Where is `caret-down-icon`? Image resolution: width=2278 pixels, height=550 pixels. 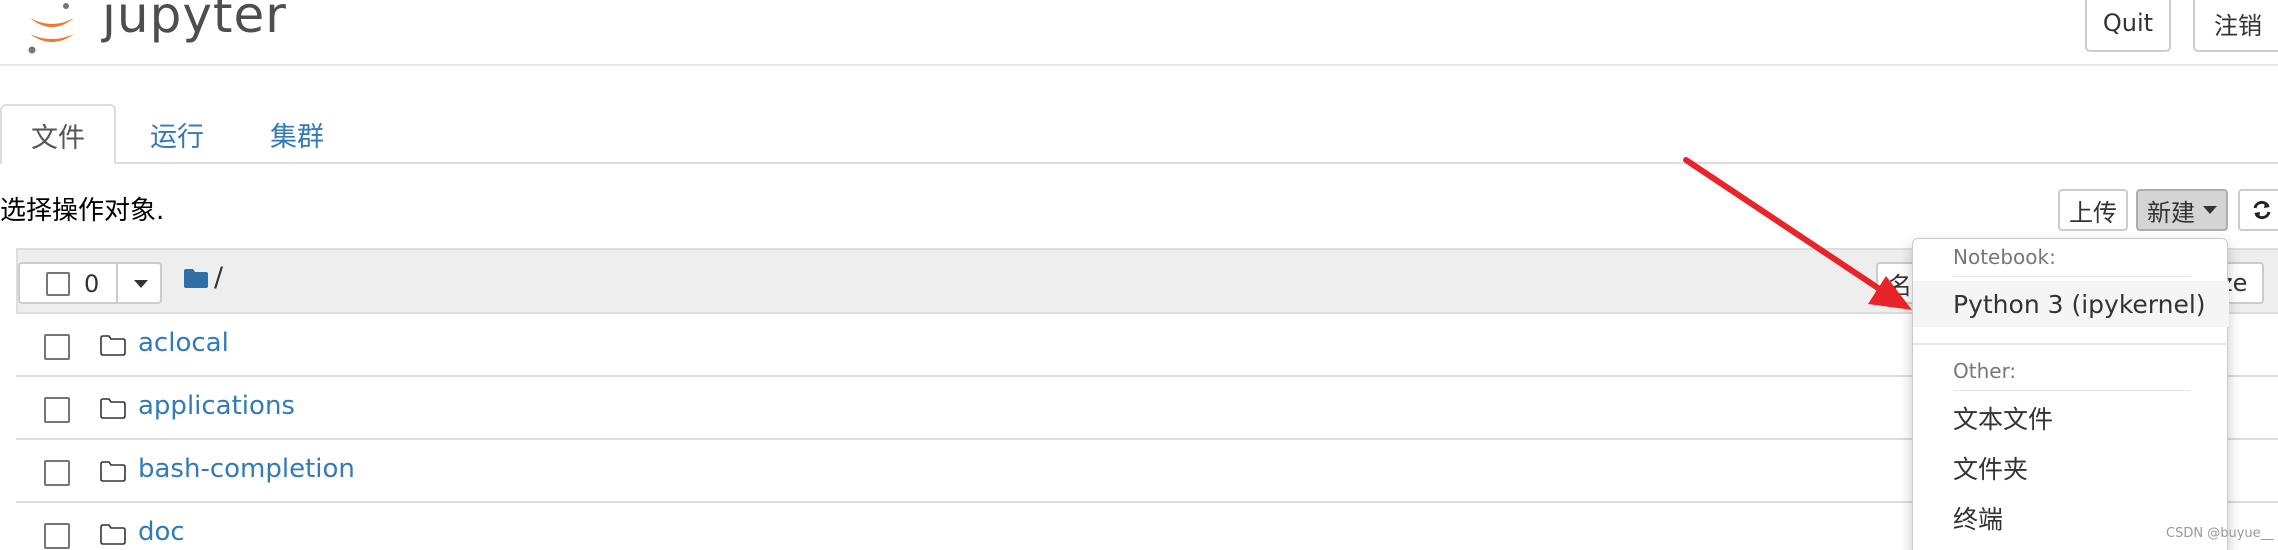 caret-down-icon is located at coordinates (2210, 210).